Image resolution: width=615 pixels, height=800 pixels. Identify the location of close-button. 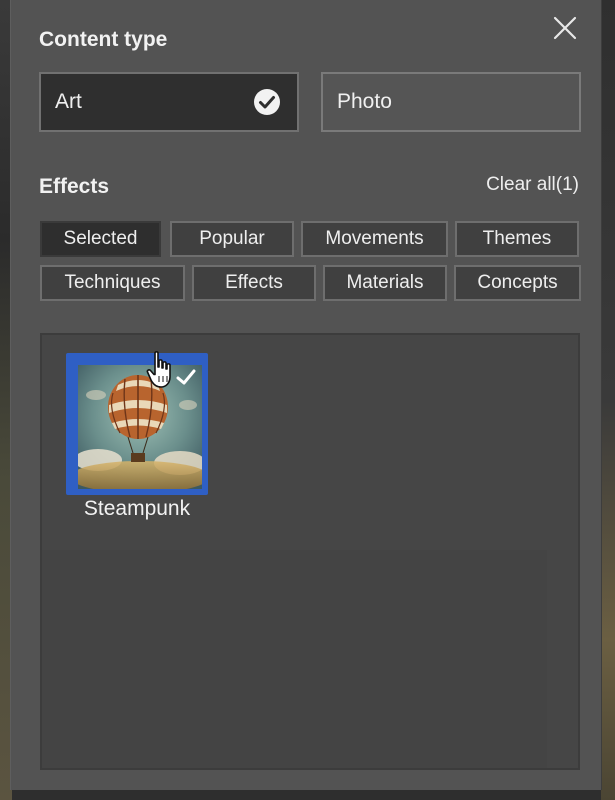
(565, 28).